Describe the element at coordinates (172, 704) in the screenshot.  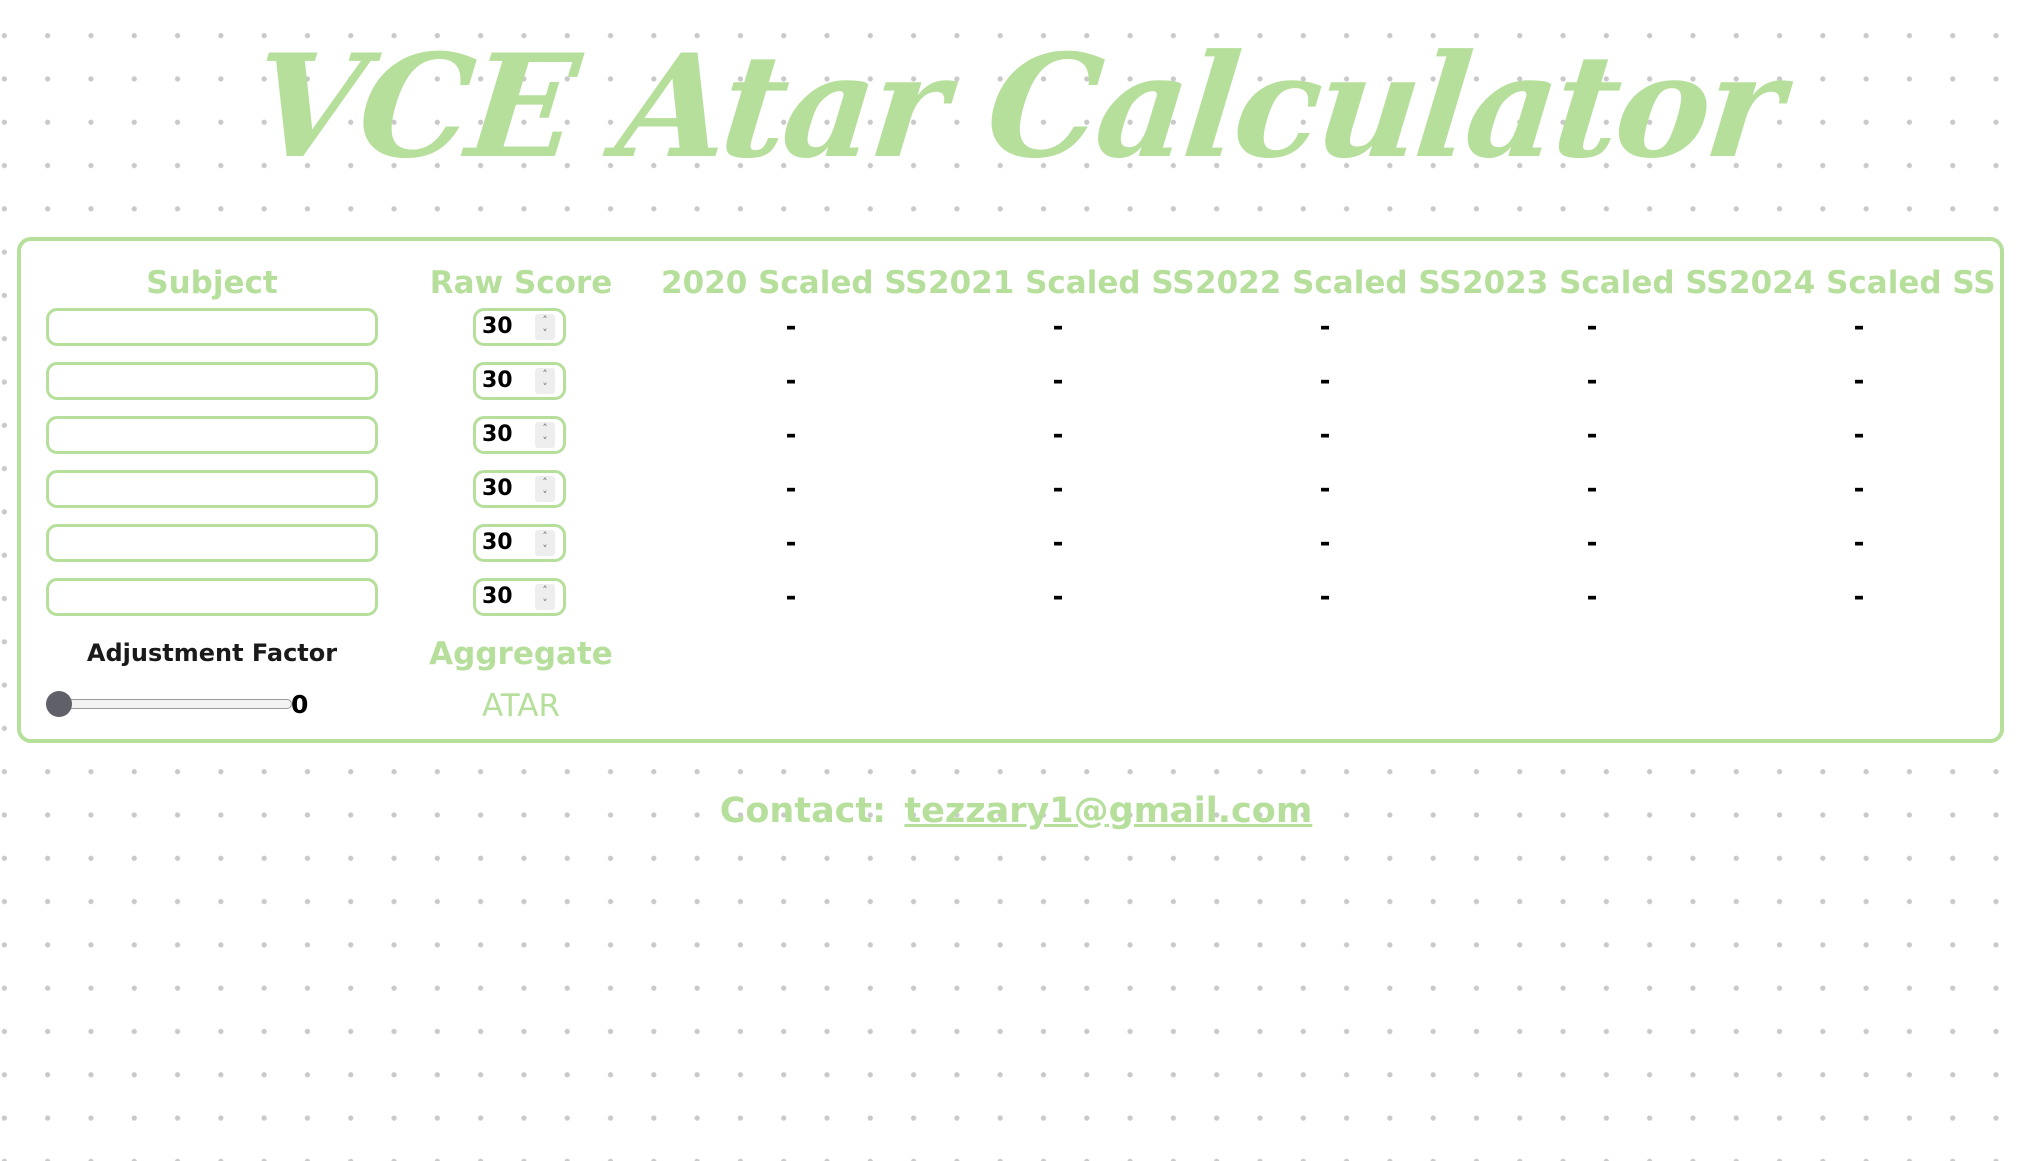
I see `adjustment-slider-track` at that location.